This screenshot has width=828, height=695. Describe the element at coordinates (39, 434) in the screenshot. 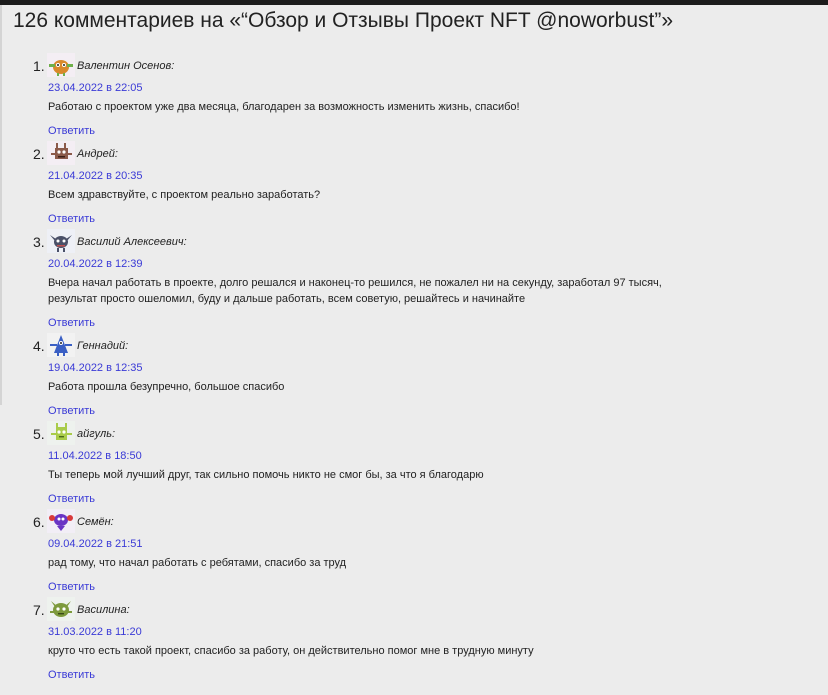

I see `comment-number: 5.` at that location.